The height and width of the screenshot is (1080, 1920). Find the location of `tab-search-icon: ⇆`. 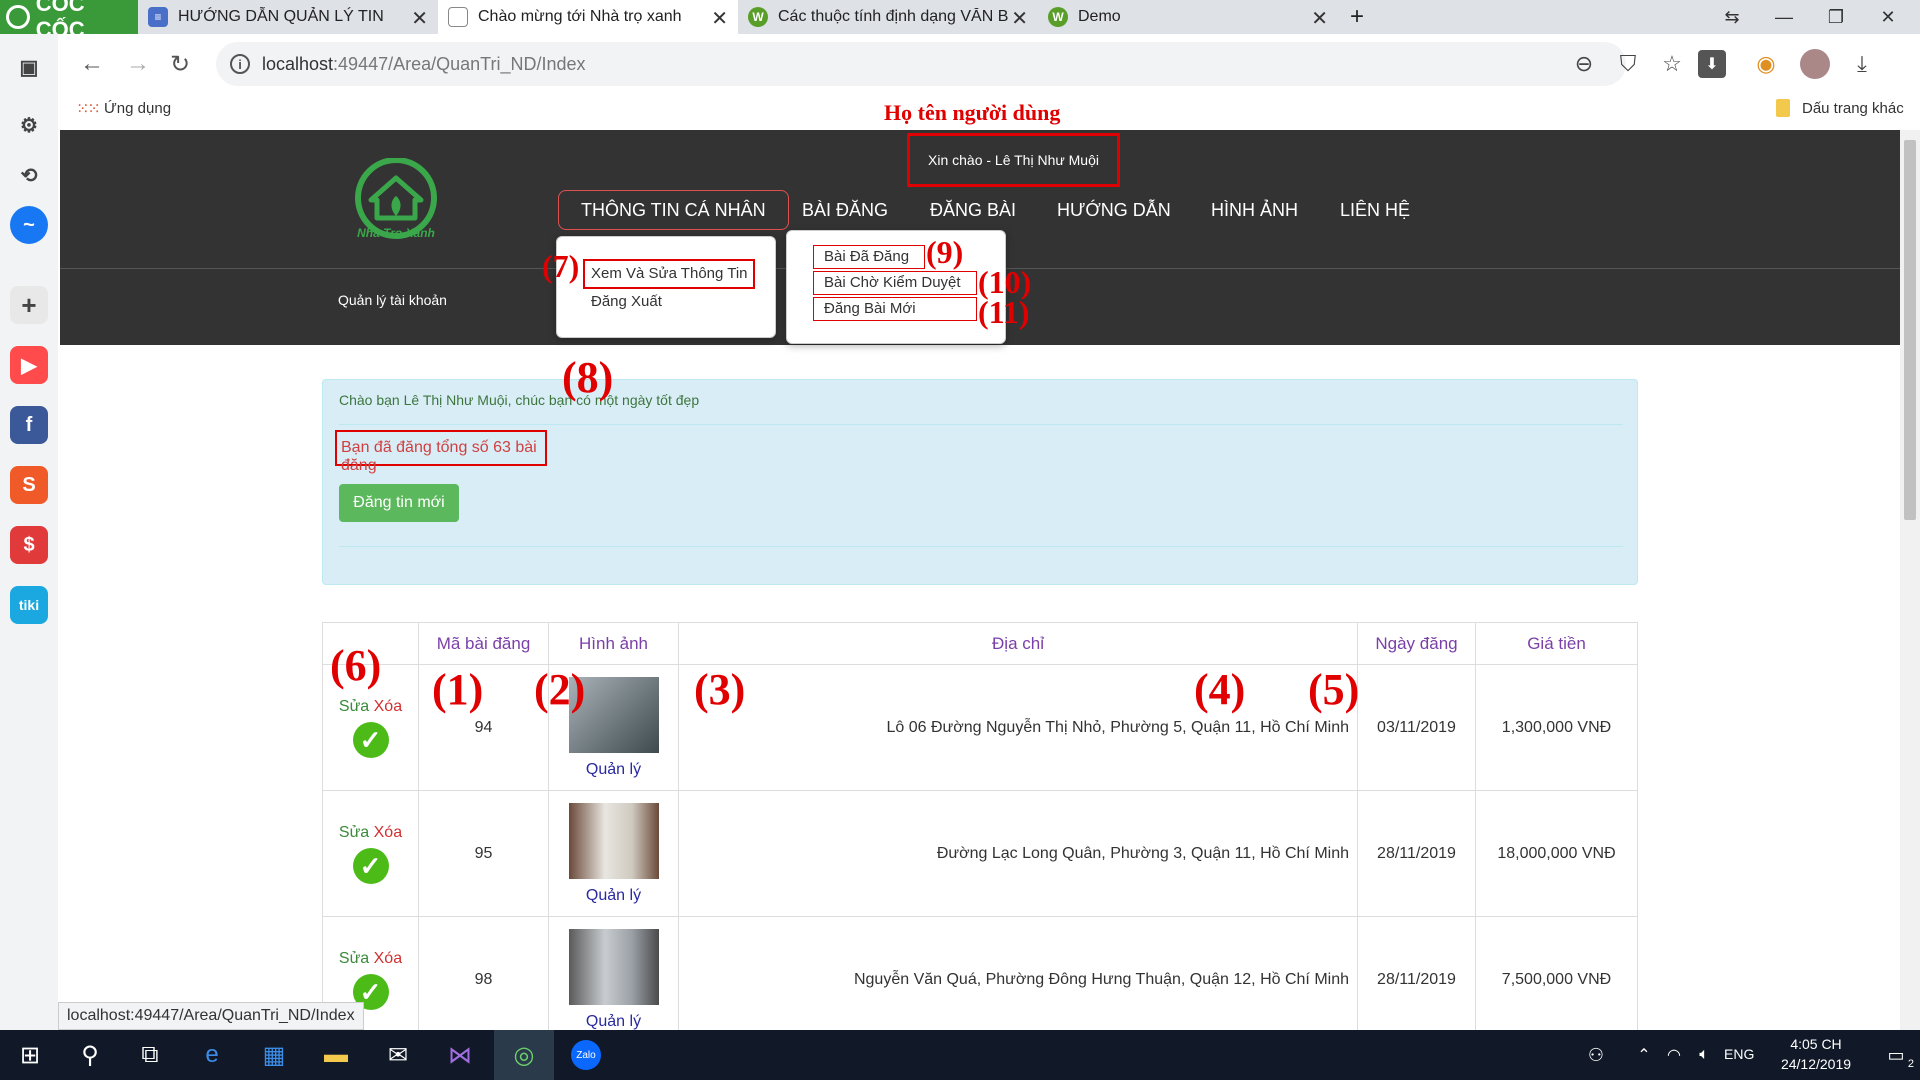

tab-search-icon: ⇆ is located at coordinates (1732, 17).